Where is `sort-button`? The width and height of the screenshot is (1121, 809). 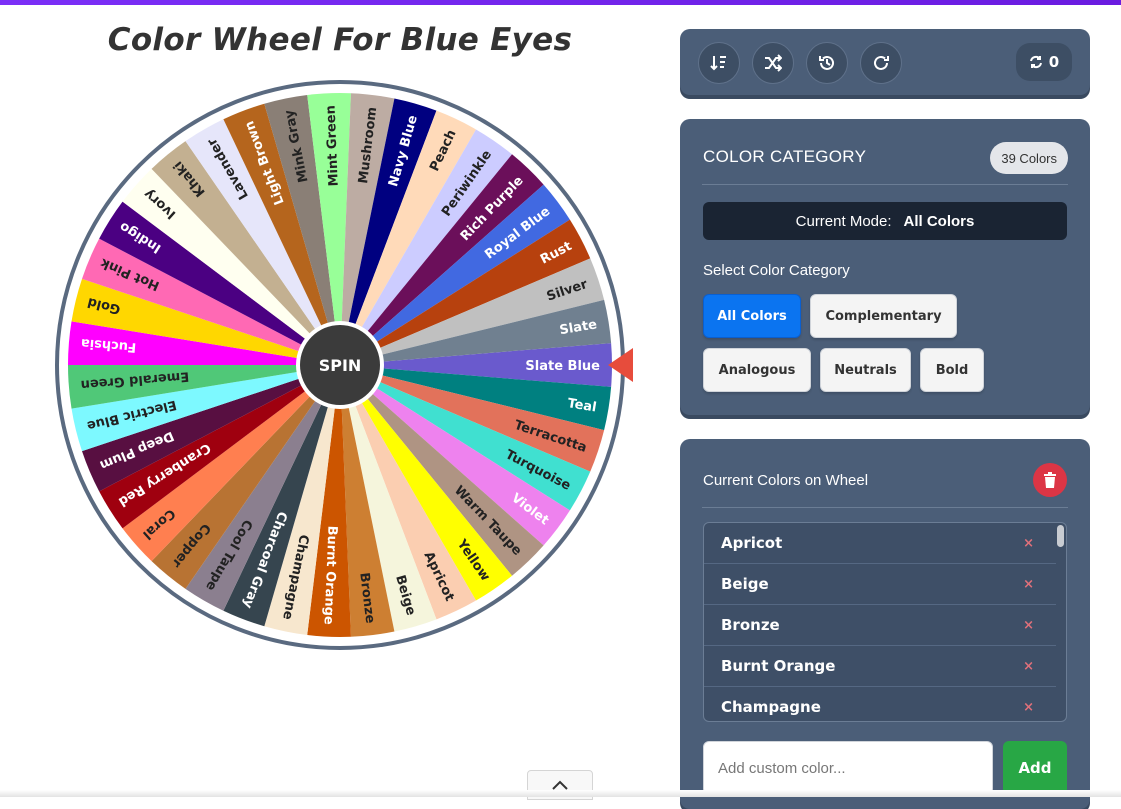 sort-button is located at coordinates (719, 63).